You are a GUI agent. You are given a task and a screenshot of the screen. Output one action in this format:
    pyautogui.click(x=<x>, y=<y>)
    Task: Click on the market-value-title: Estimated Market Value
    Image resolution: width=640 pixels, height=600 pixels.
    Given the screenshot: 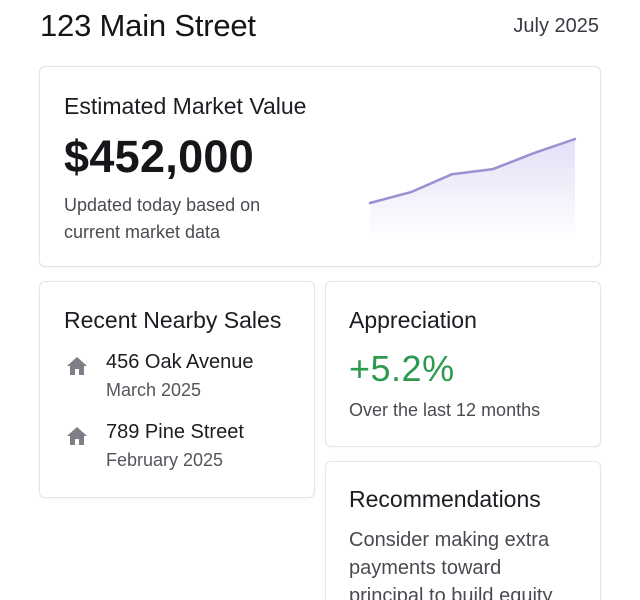 What is the action you would take?
    pyautogui.click(x=185, y=106)
    